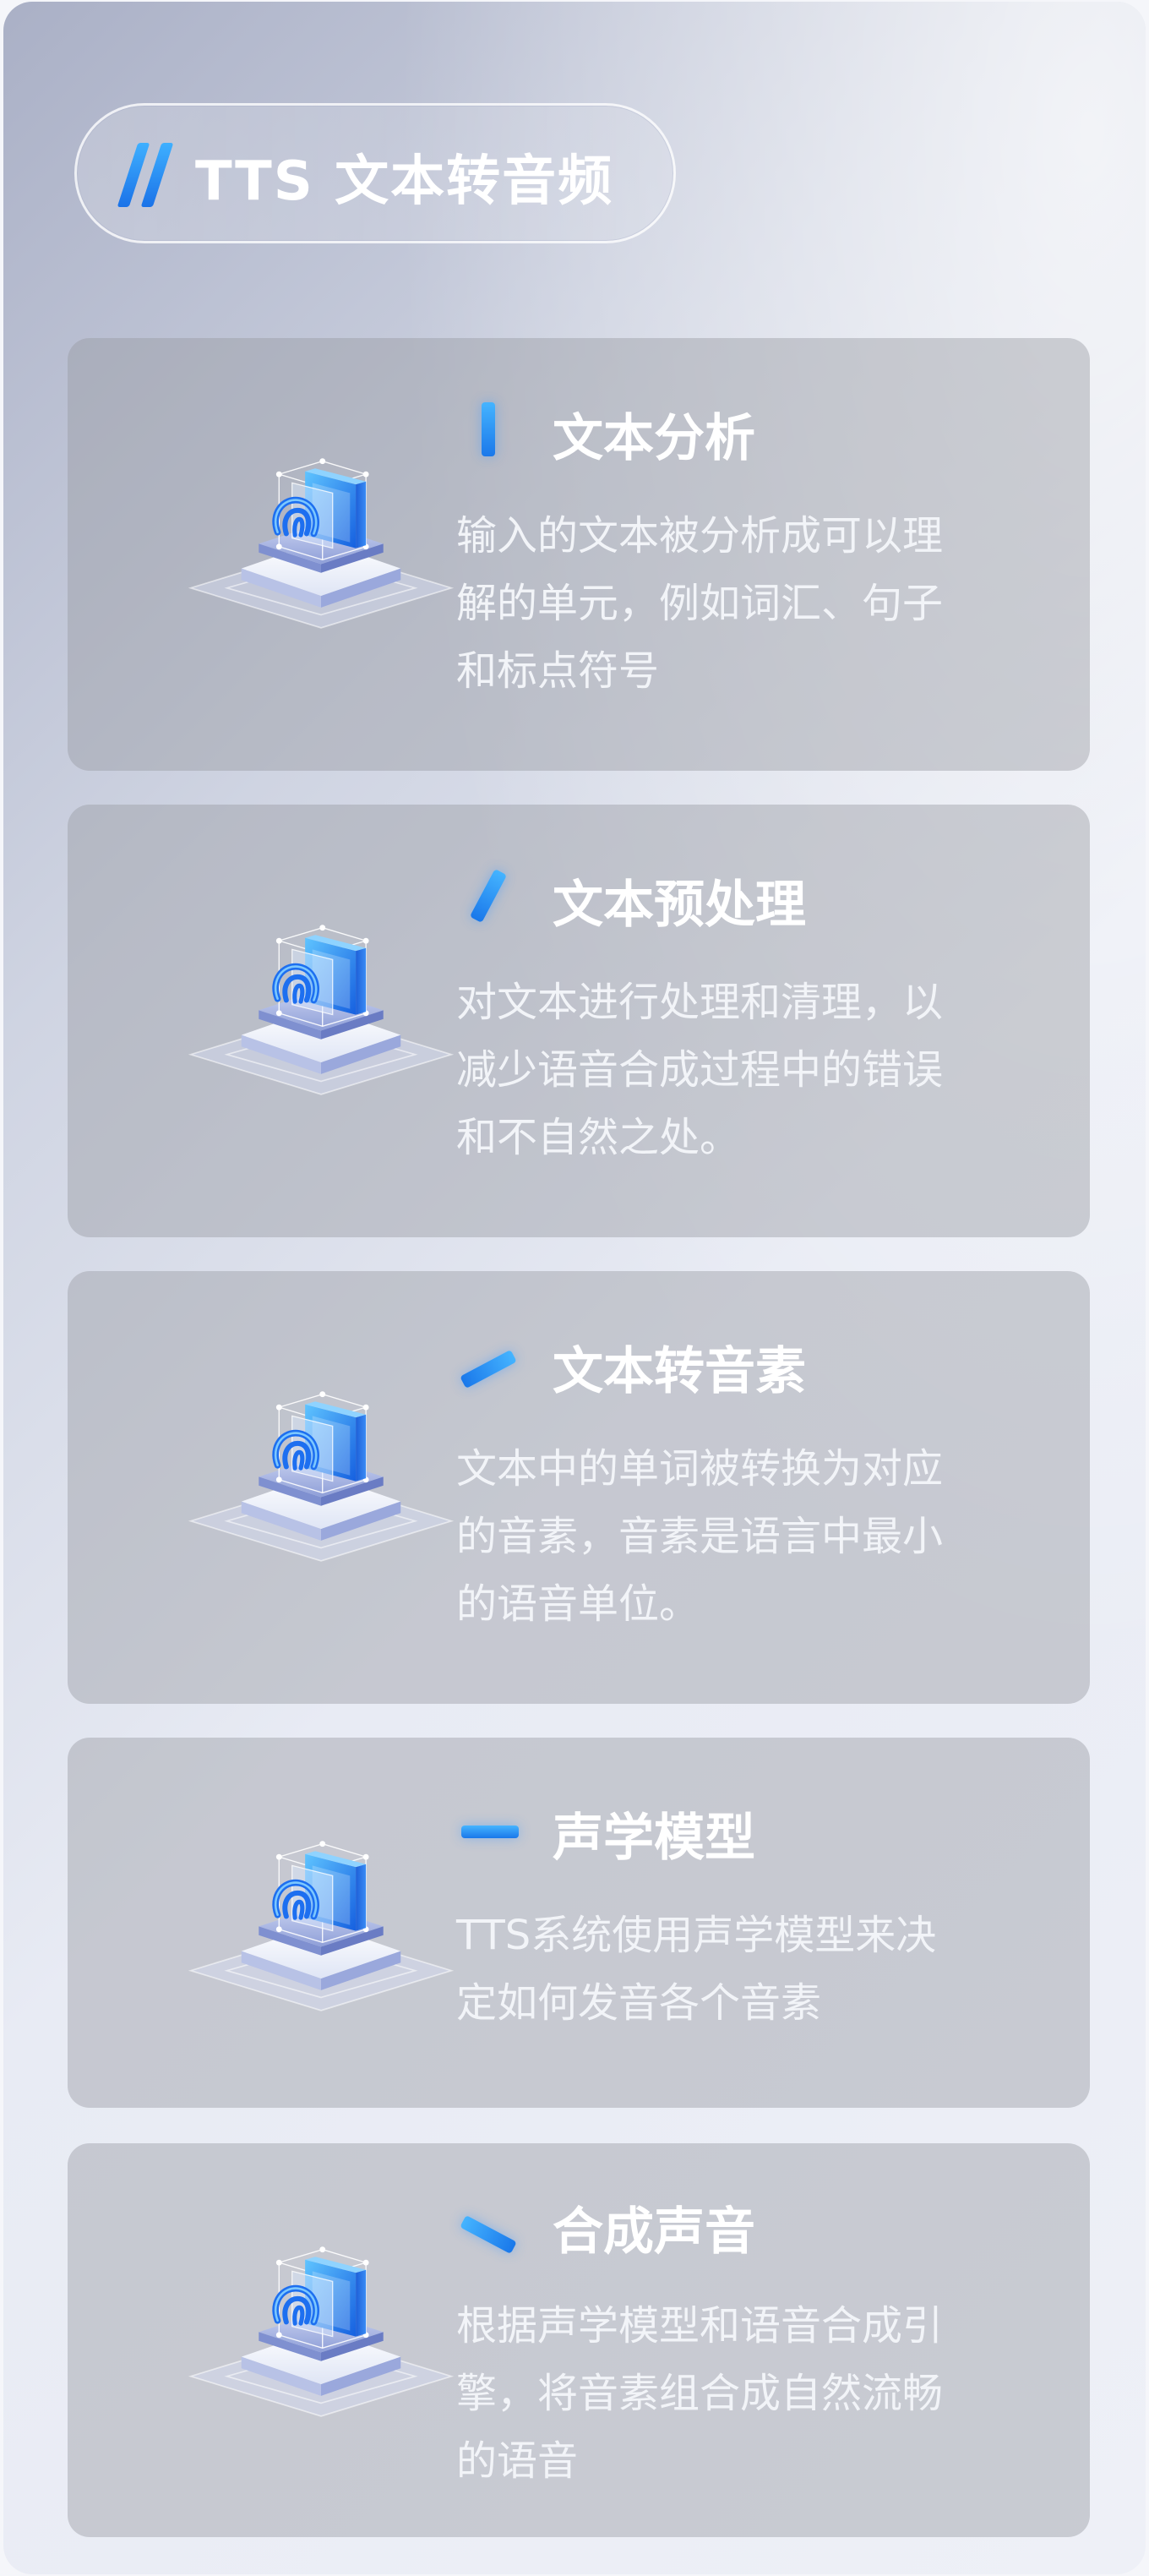 The width and height of the screenshot is (1149, 2576). What do you see at coordinates (700, 2326) in the screenshot?
I see `card-description-line: 根据声学模型和语音合成引` at bounding box center [700, 2326].